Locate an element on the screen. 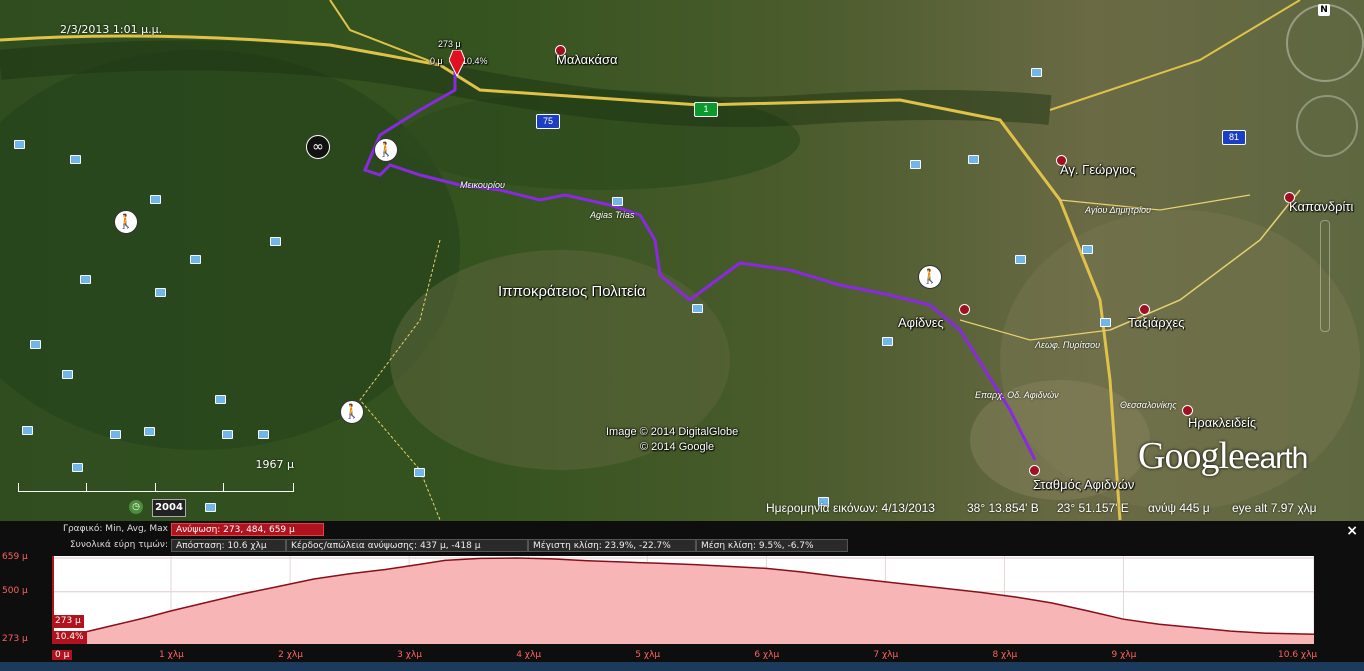 Image resolution: width=1364 pixels, height=671 pixels. x-tick-label: 4 χλμ is located at coordinates (529, 655).